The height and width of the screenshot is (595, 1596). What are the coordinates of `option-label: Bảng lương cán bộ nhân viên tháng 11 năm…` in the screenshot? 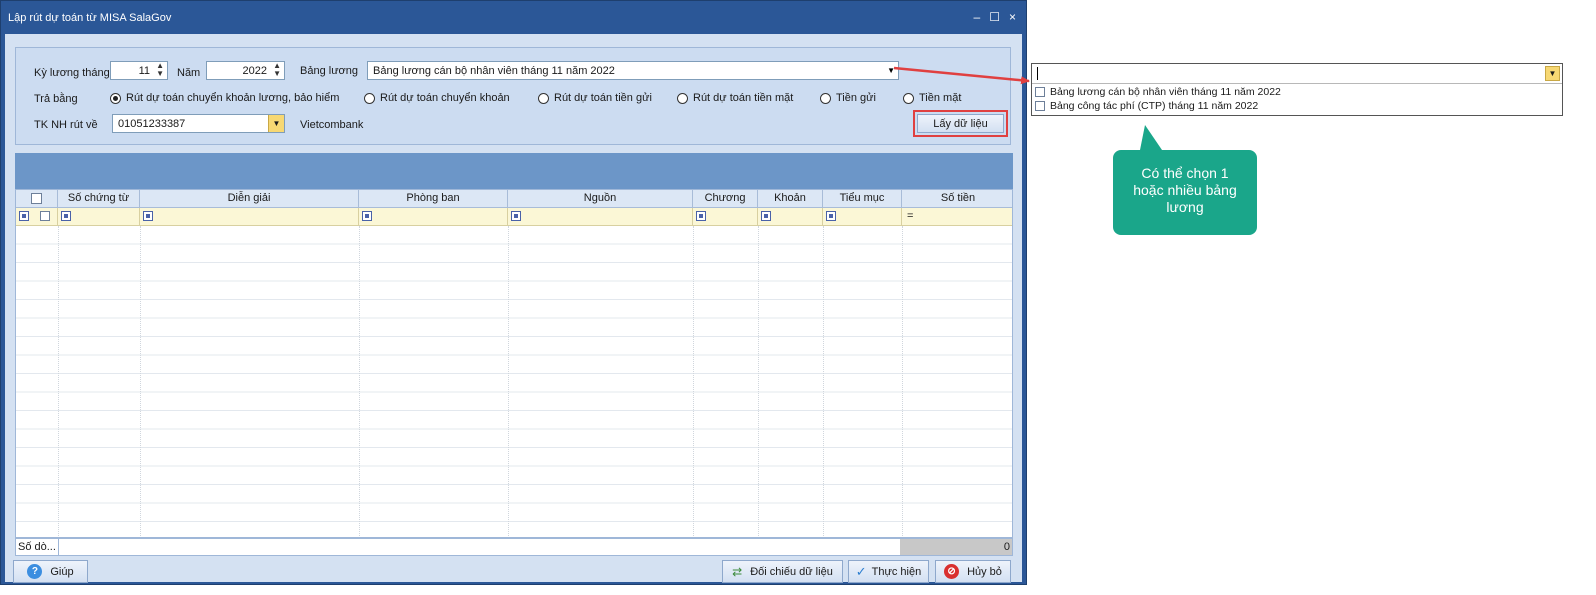 It's located at (1165, 92).